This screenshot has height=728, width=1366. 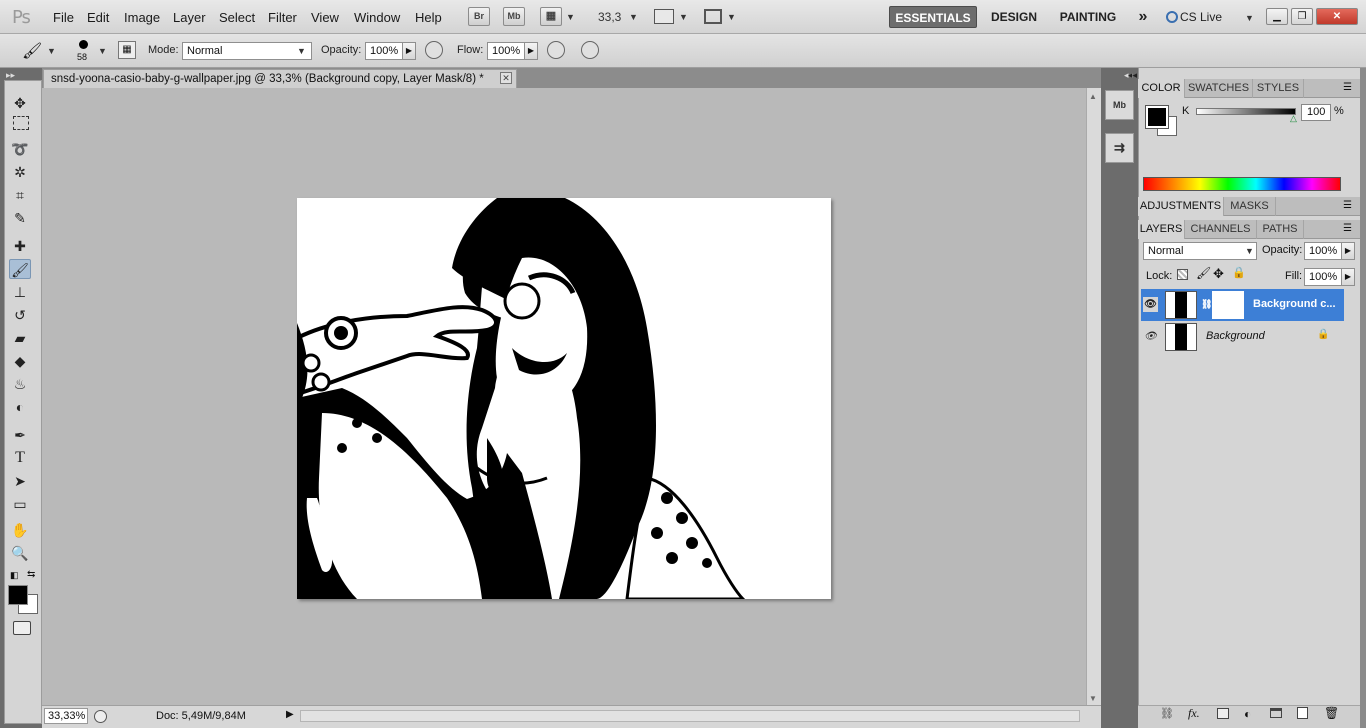 What do you see at coordinates (1239, 272) in the screenshot?
I see `lock-all-icon: 🔒` at bounding box center [1239, 272].